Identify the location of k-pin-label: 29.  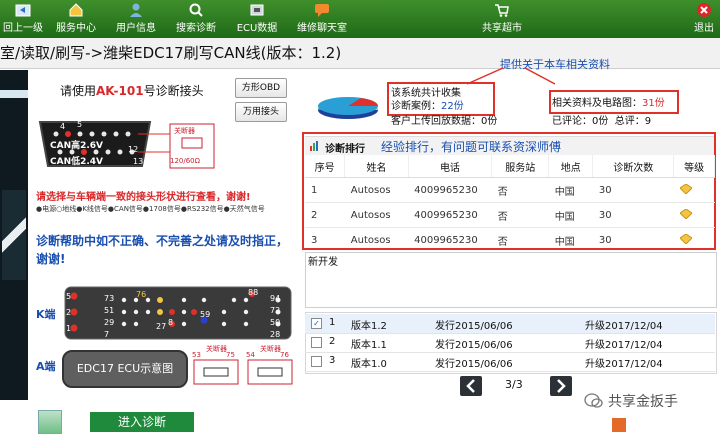
(109, 322).